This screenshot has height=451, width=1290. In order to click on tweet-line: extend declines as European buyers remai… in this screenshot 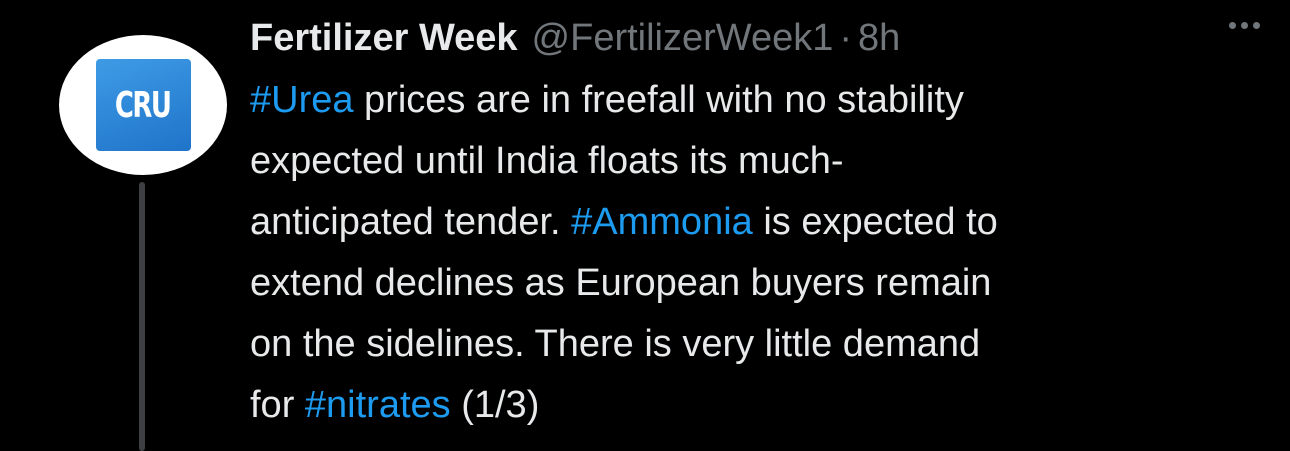, I will do `click(745, 283)`.